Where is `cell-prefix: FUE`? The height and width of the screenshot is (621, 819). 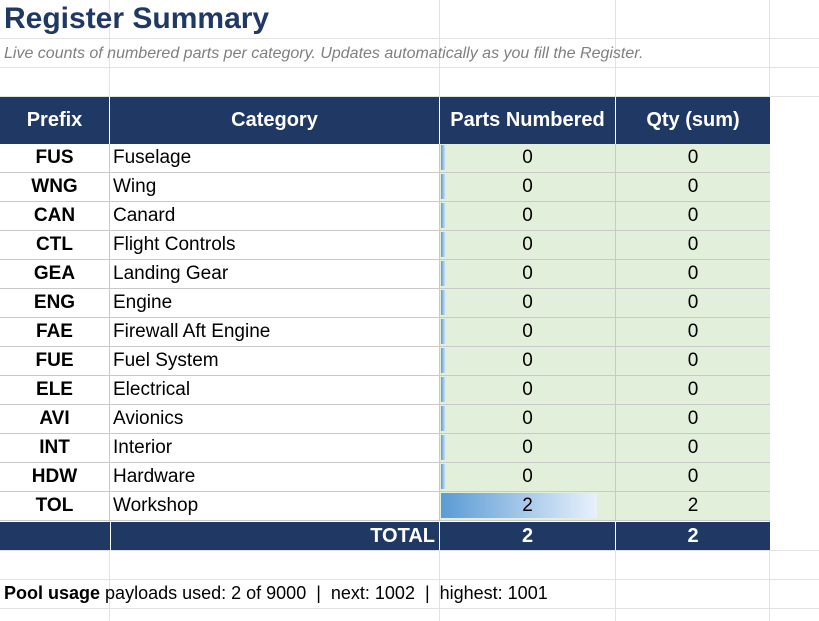
cell-prefix: FUE is located at coordinates (55, 361).